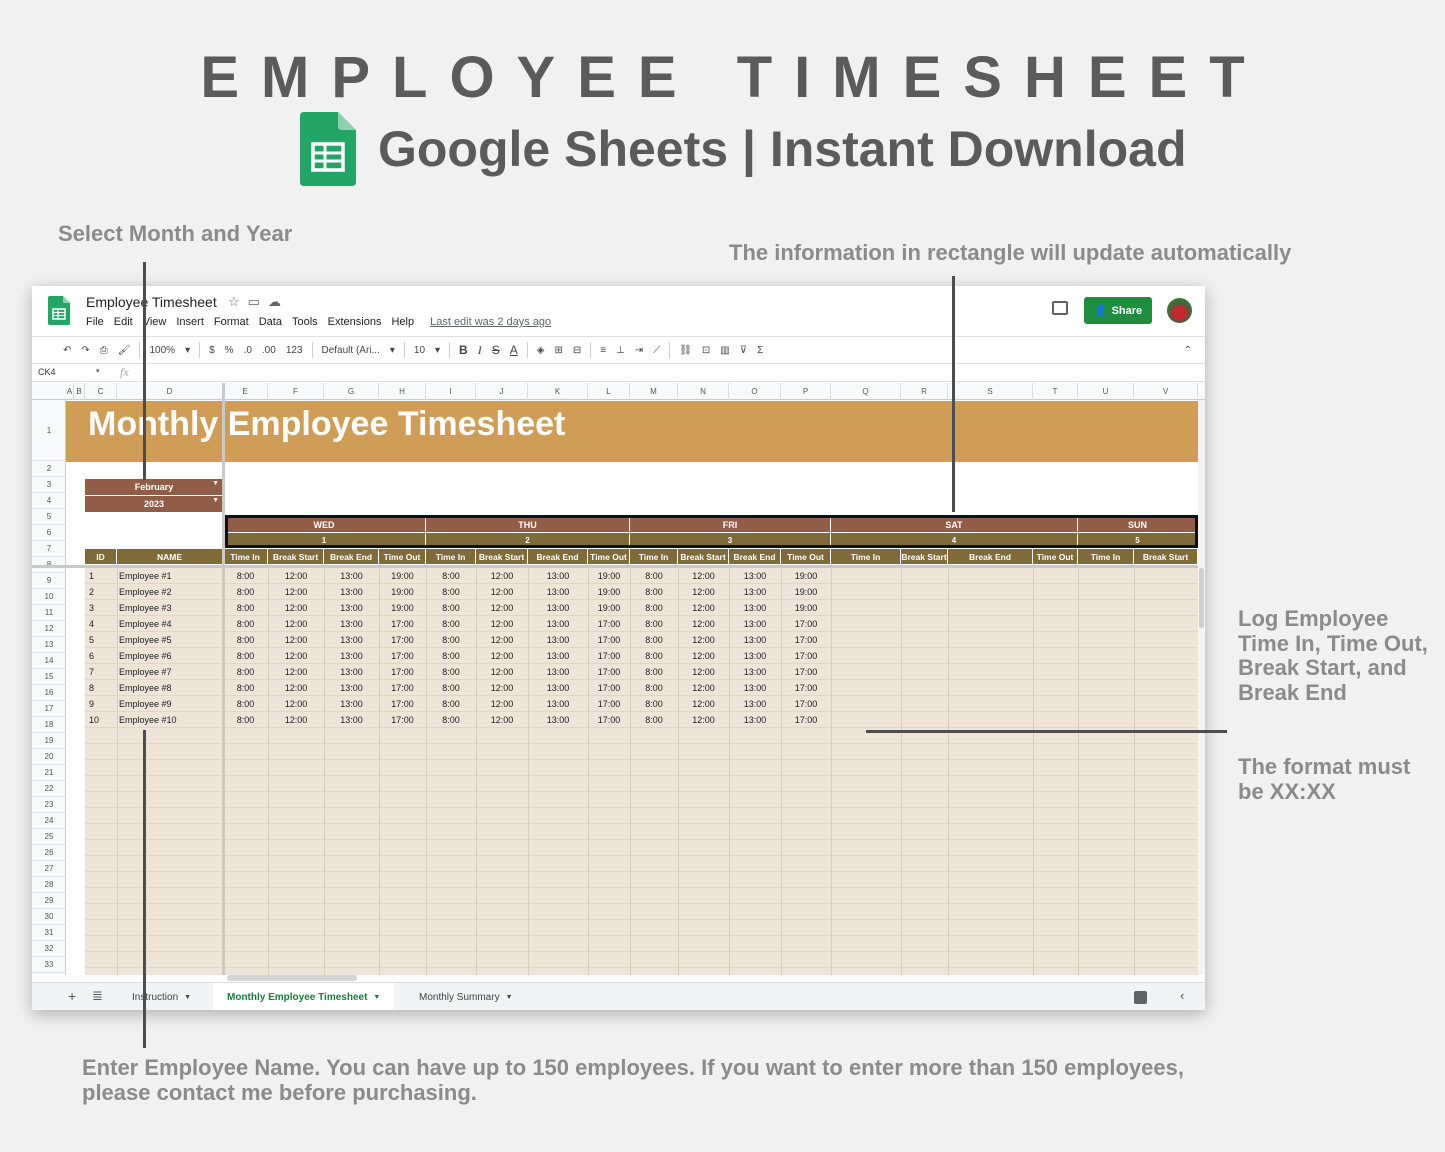 This screenshot has height=1152, width=1445. What do you see at coordinates (296, 391) in the screenshot?
I see `column-header-f: F` at bounding box center [296, 391].